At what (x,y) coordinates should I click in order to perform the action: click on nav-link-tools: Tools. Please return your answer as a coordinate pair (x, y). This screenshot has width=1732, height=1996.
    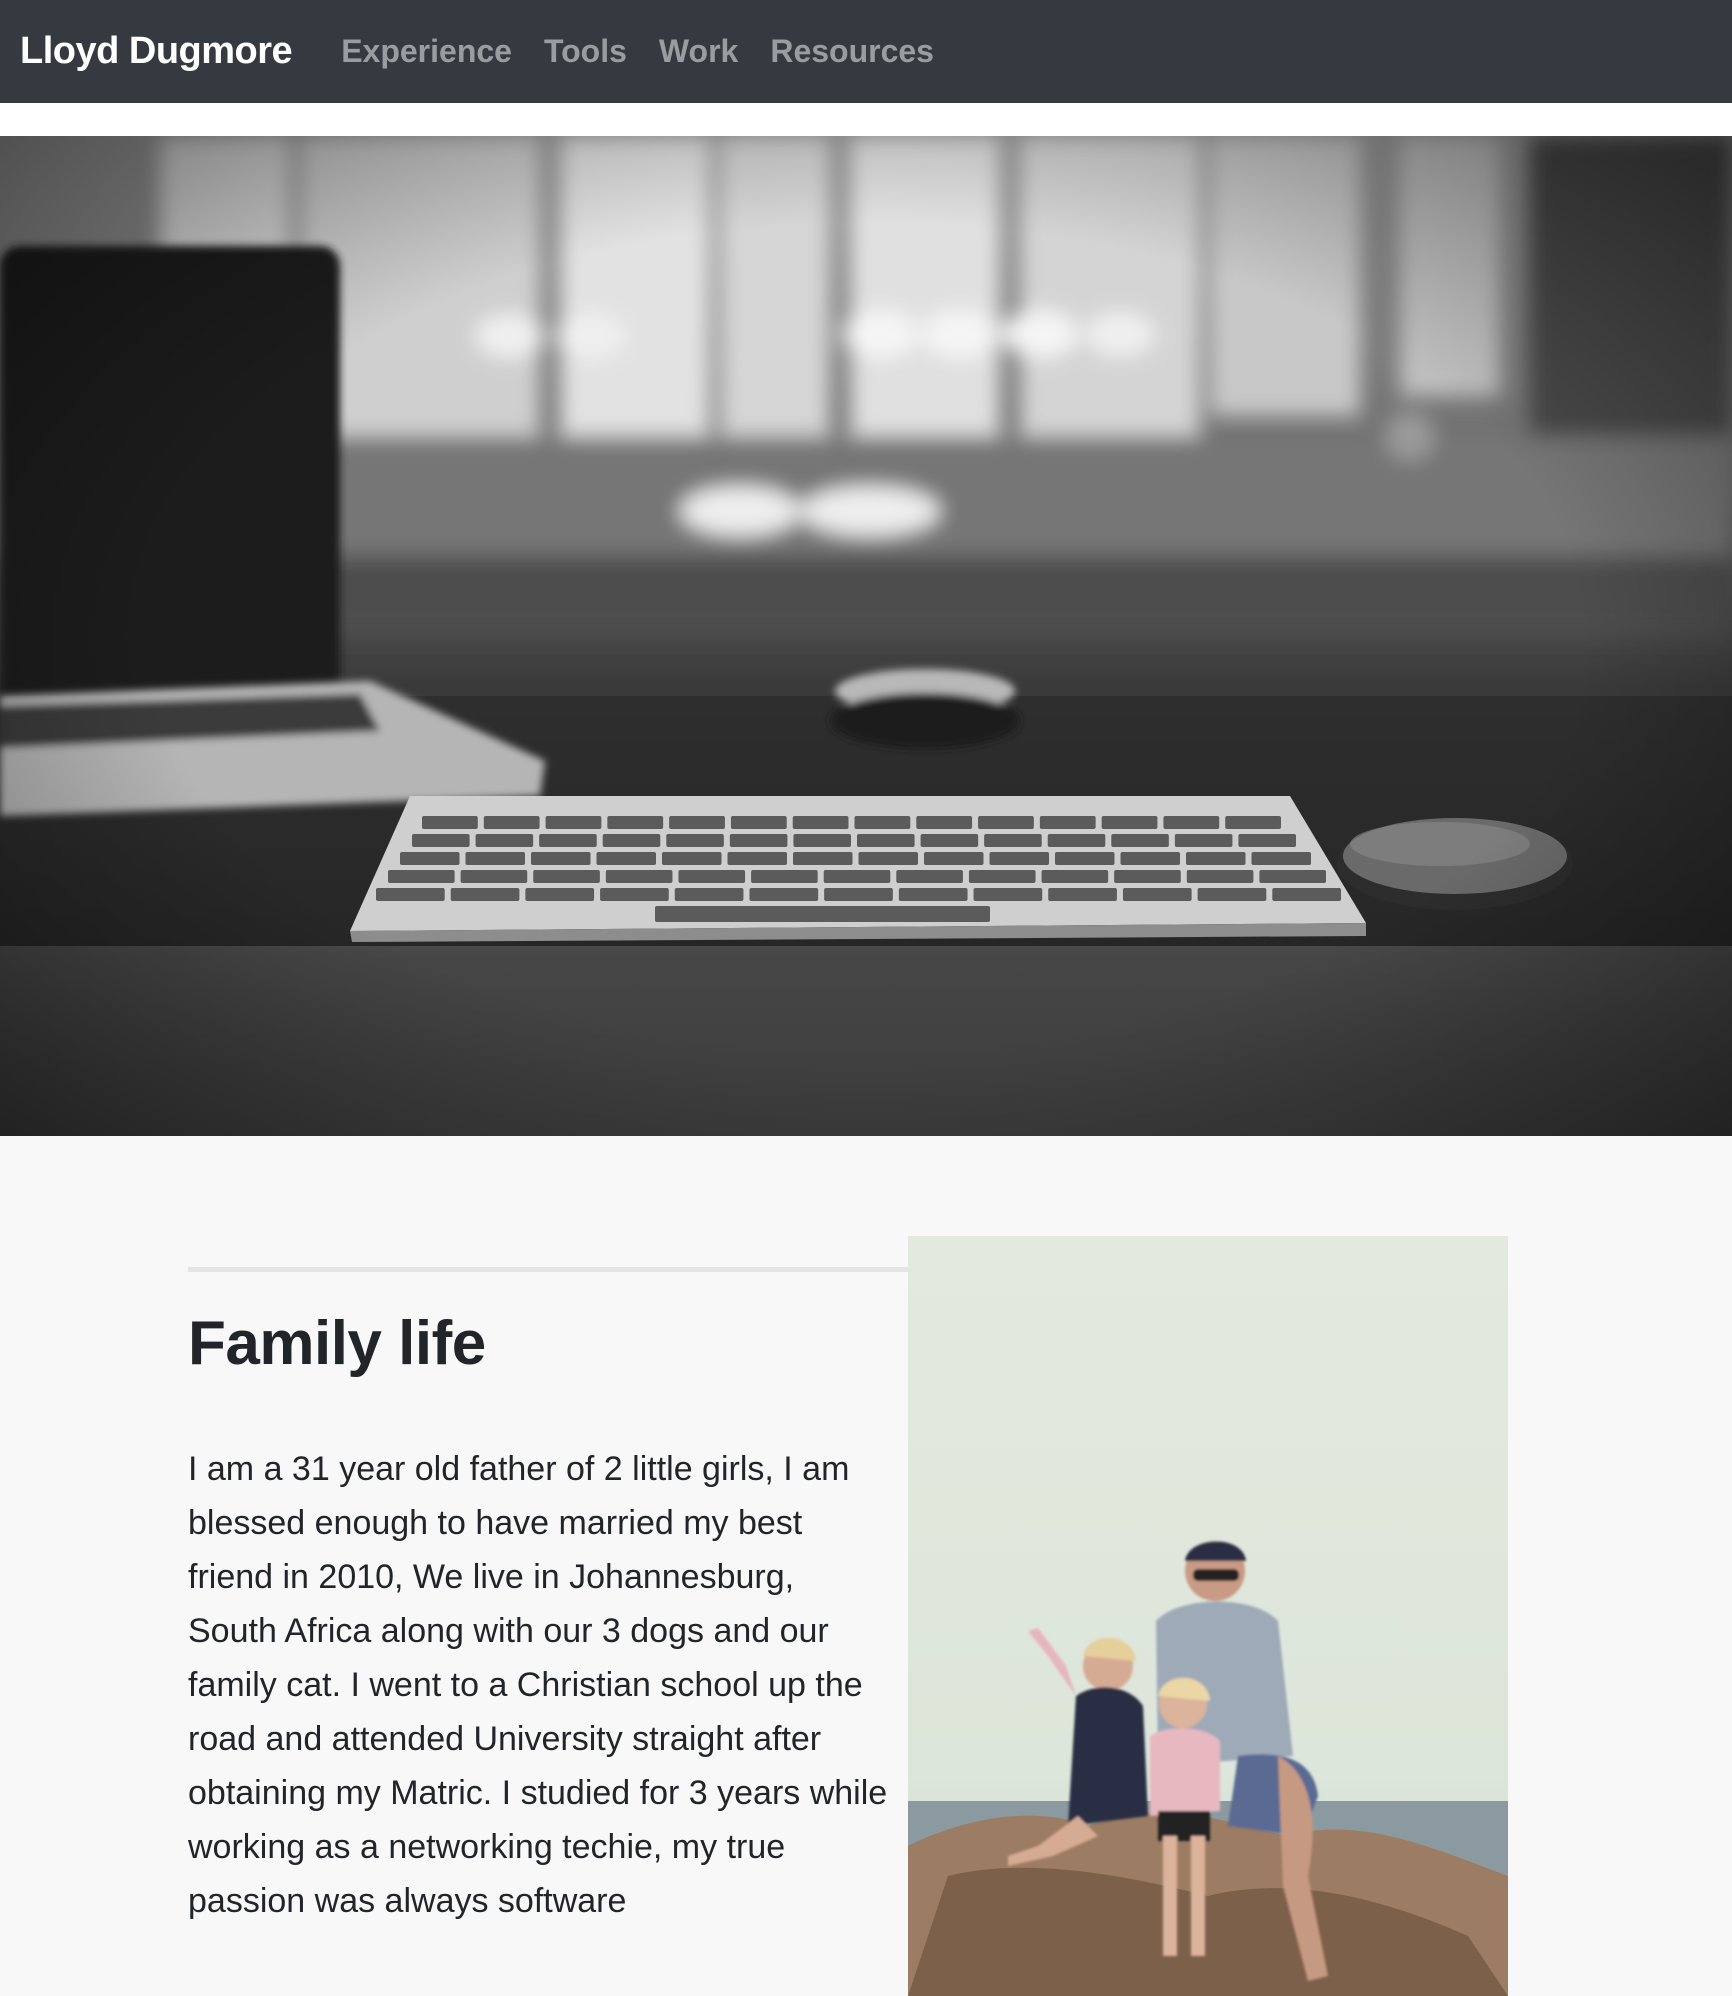
    Looking at the image, I should click on (585, 51).